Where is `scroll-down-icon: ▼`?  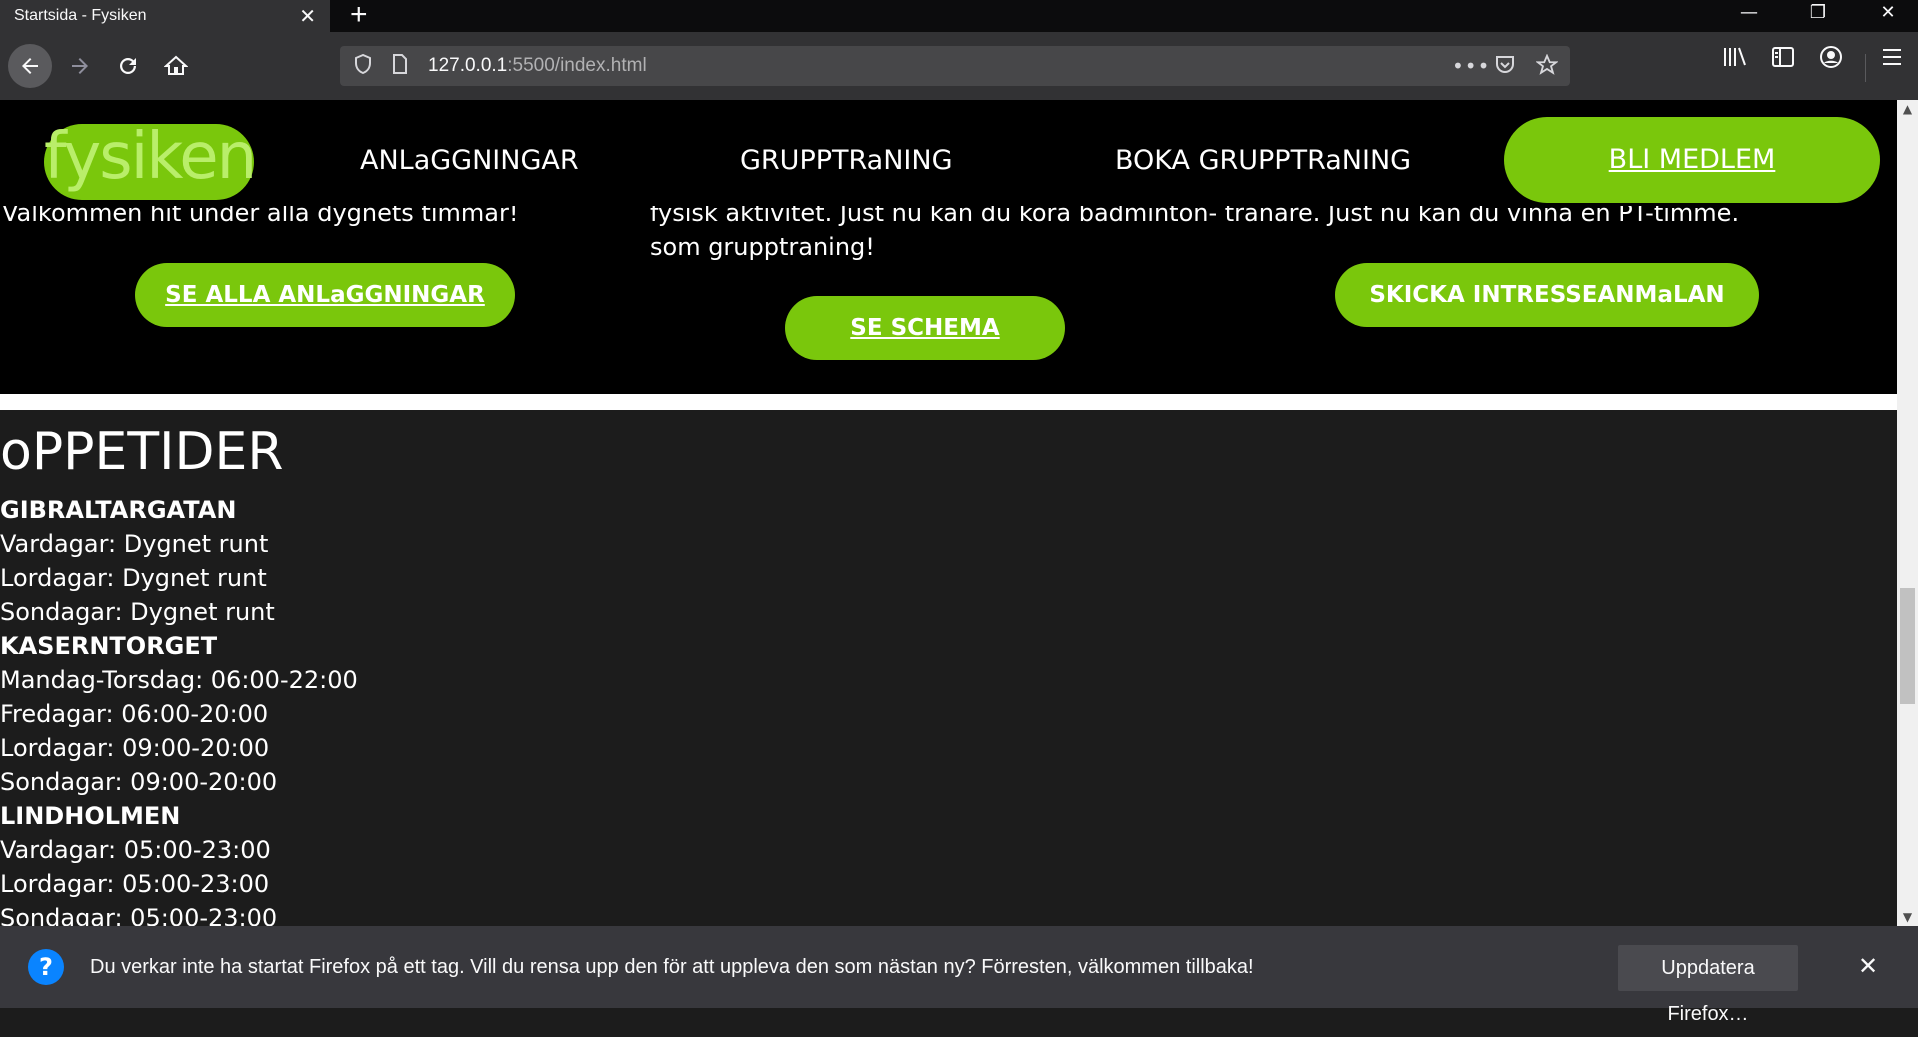
scroll-down-icon: ▼ is located at coordinates (1907, 917).